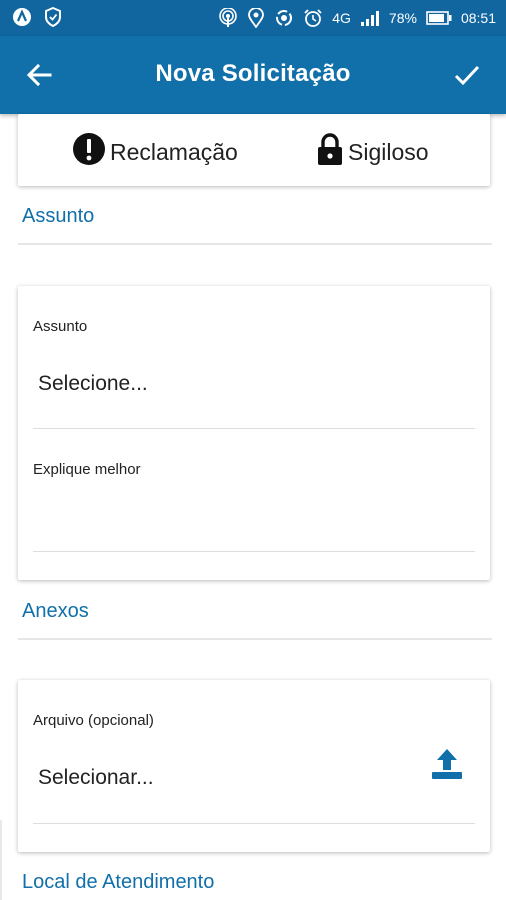 The width and height of the screenshot is (506, 900). What do you see at coordinates (341, 18) in the screenshot?
I see `network-4g-icon: 4G` at bounding box center [341, 18].